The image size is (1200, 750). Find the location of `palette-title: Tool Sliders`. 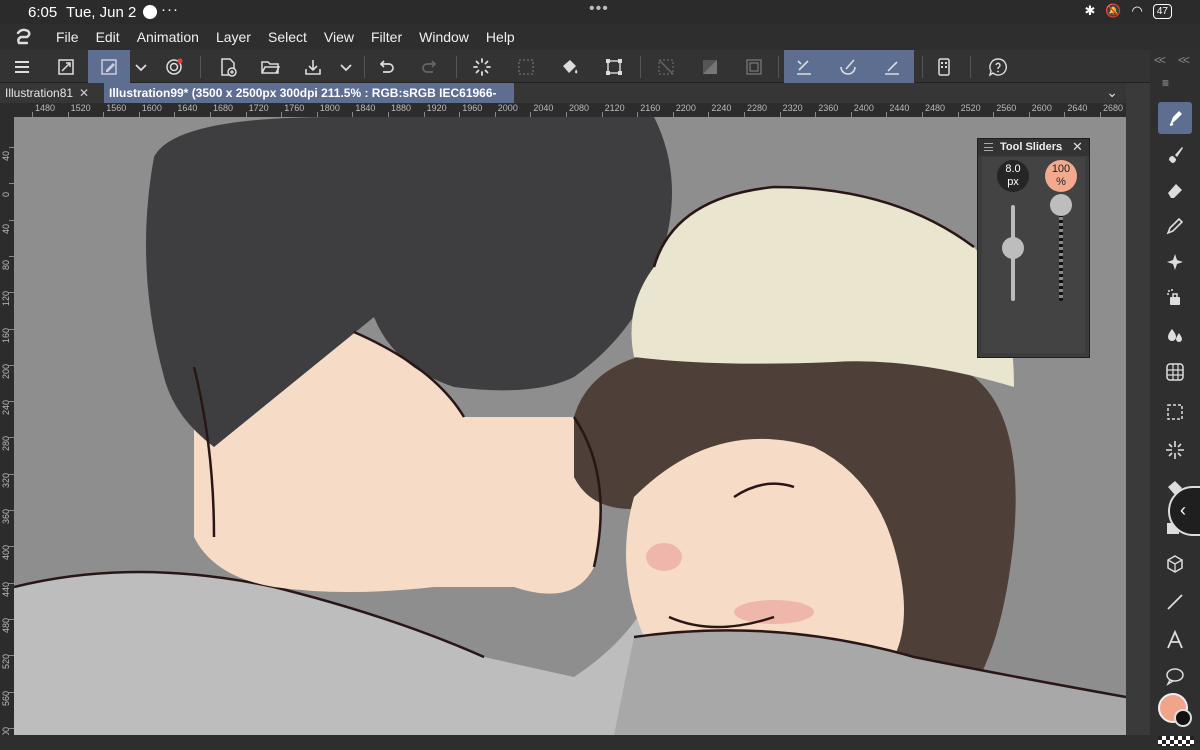

palette-title: Tool Sliders is located at coordinates (1031, 147).